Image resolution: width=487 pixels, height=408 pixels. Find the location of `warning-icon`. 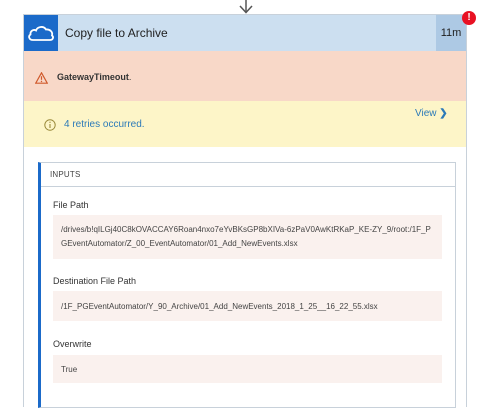

warning-icon is located at coordinates (41, 78).